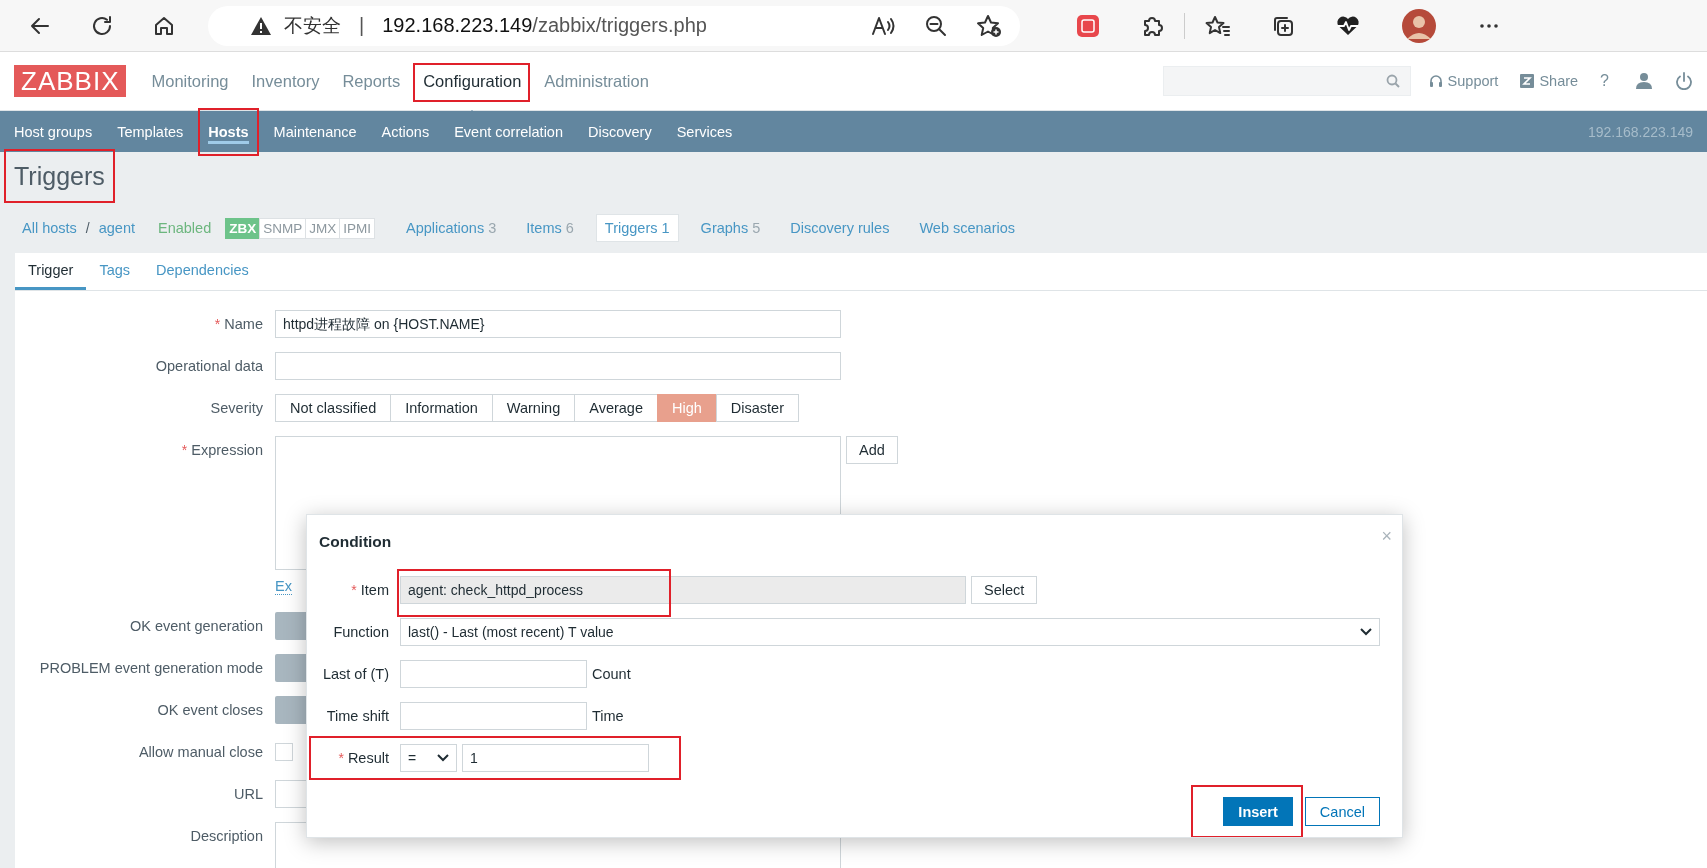 The width and height of the screenshot is (1707, 868). I want to click on dialog-title: Condition, so click(355, 542).